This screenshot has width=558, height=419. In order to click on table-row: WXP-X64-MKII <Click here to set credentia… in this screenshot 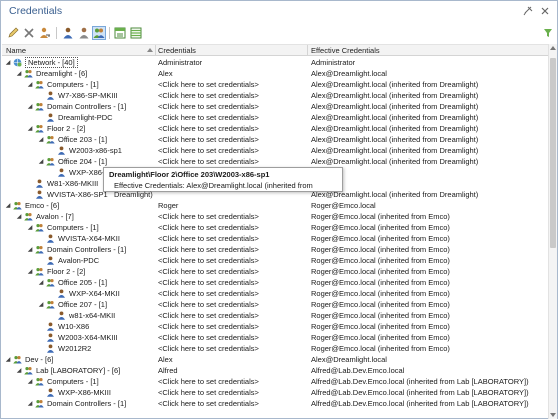, I will do `click(275, 293)`.